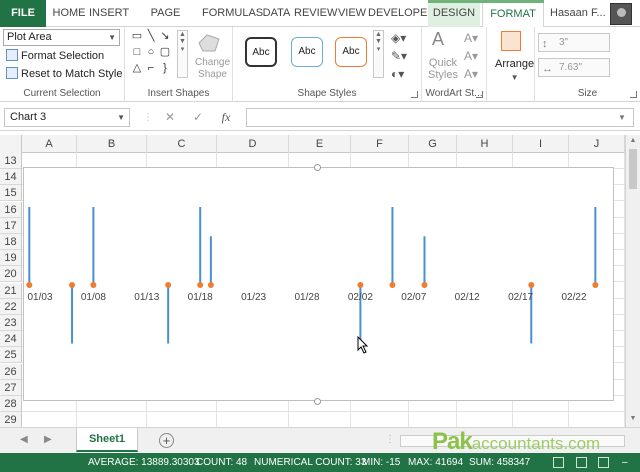 Image resolution: width=640 pixels, height=472 pixels. I want to click on column-header: I, so click(541, 144).